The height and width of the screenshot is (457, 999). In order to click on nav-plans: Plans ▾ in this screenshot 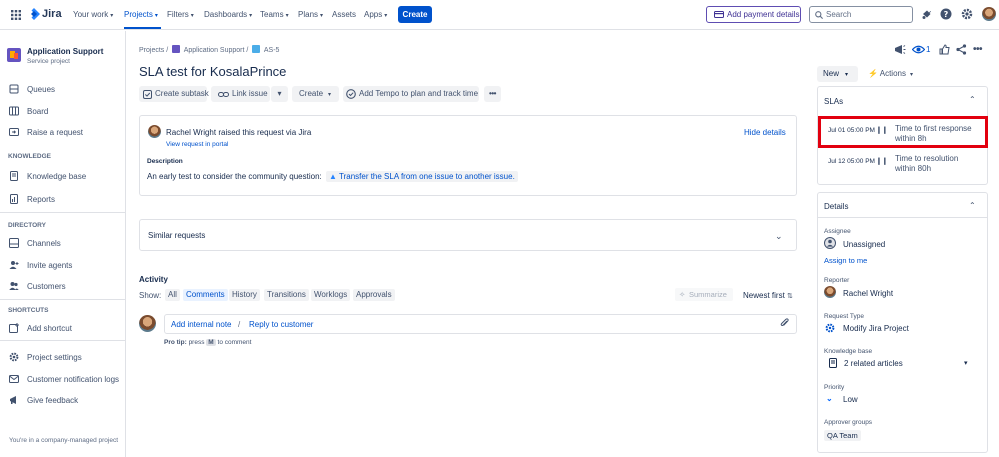, I will do `click(310, 14)`.